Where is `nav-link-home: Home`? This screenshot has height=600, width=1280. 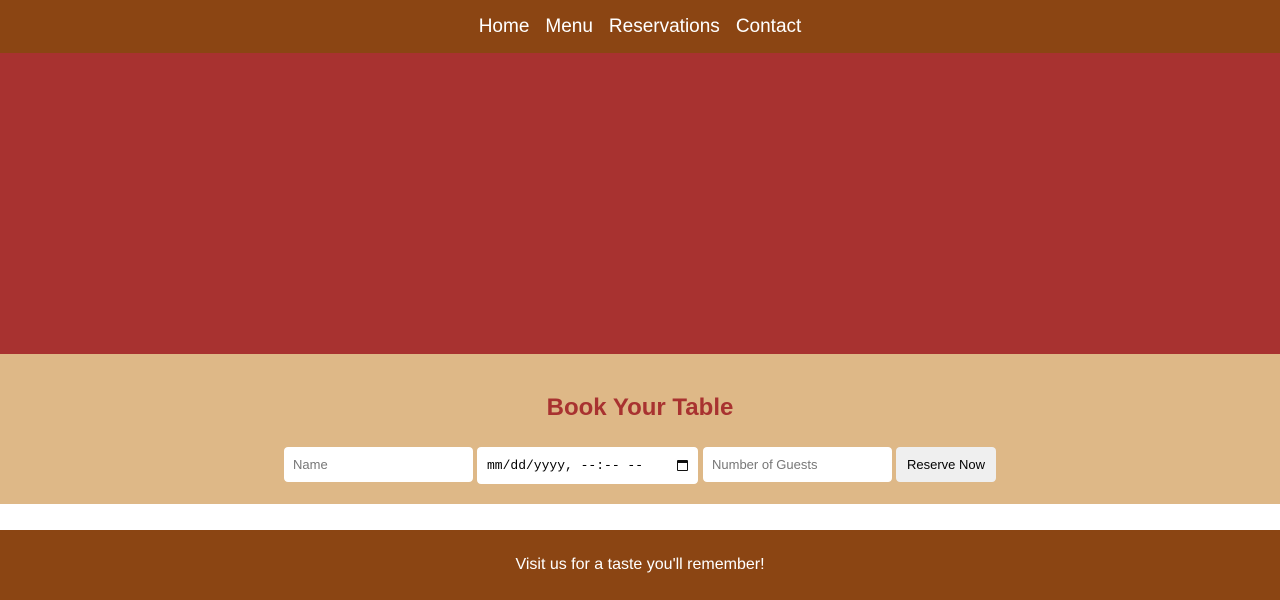 nav-link-home: Home is located at coordinates (504, 26).